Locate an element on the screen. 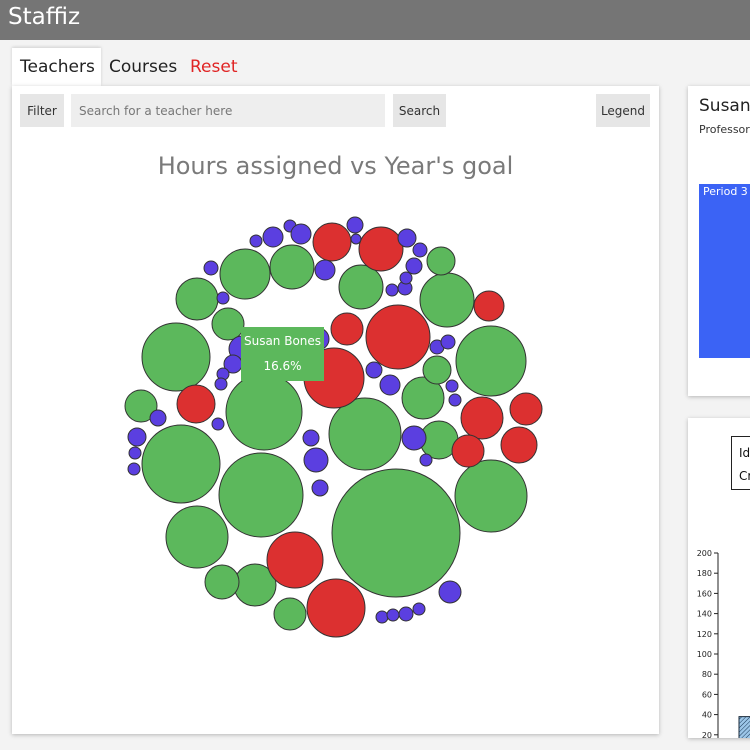  teacher-detail-panel: Susan Professor Period 3 is located at coordinates (719, 241).